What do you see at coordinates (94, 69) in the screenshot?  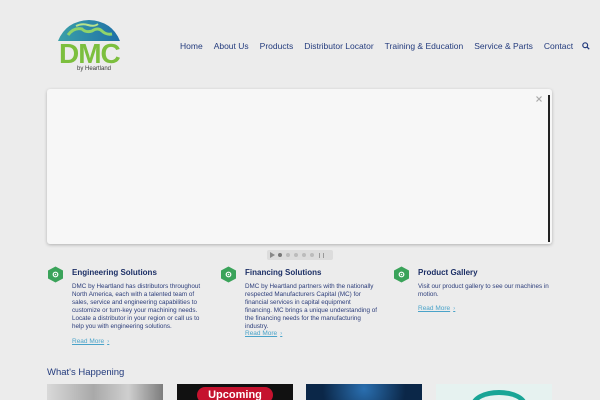 I see `logo-tagline: by Heartland` at bounding box center [94, 69].